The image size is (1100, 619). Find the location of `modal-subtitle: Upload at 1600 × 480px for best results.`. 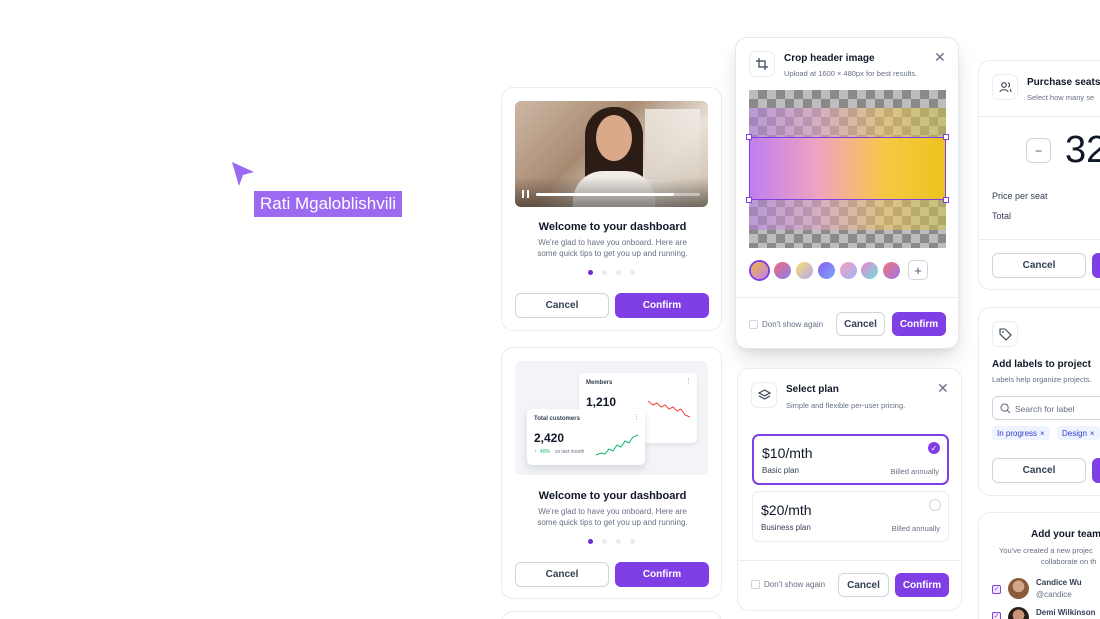

modal-subtitle: Upload at 1600 × 480px for best results. is located at coordinates (851, 73).